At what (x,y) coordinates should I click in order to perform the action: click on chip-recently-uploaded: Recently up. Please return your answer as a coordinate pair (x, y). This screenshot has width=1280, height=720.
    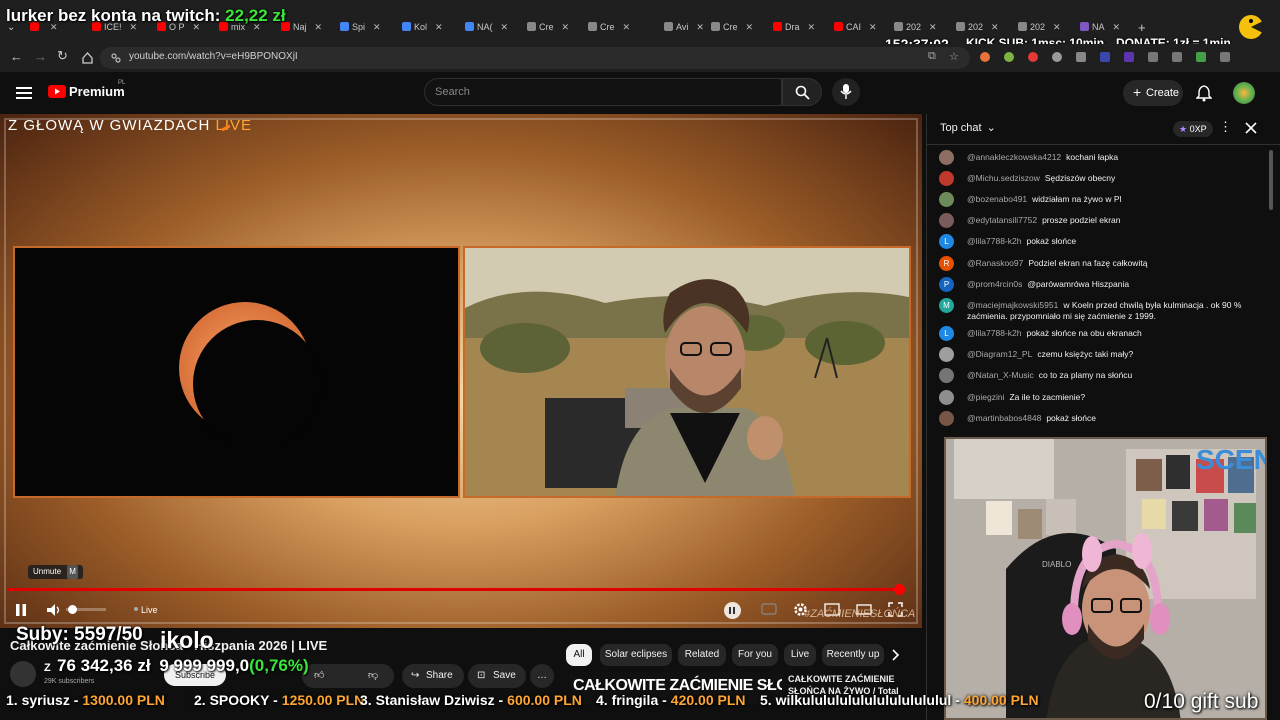
    Looking at the image, I should click on (853, 655).